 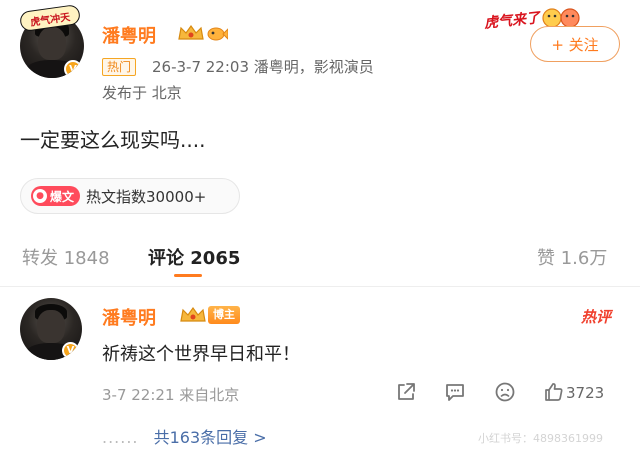 I want to click on follow-button: + 关注, so click(x=575, y=44).